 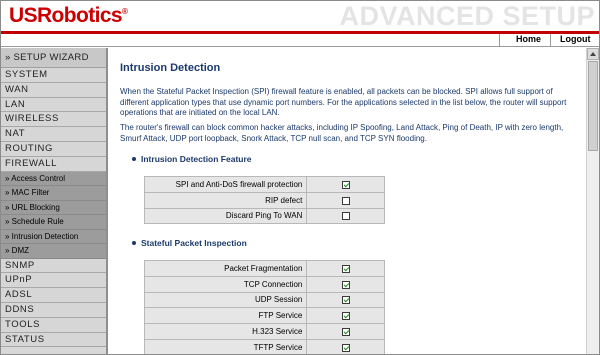 What do you see at coordinates (125, 11) in the screenshot?
I see `registered-mark: ®` at bounding box center [125, 11].